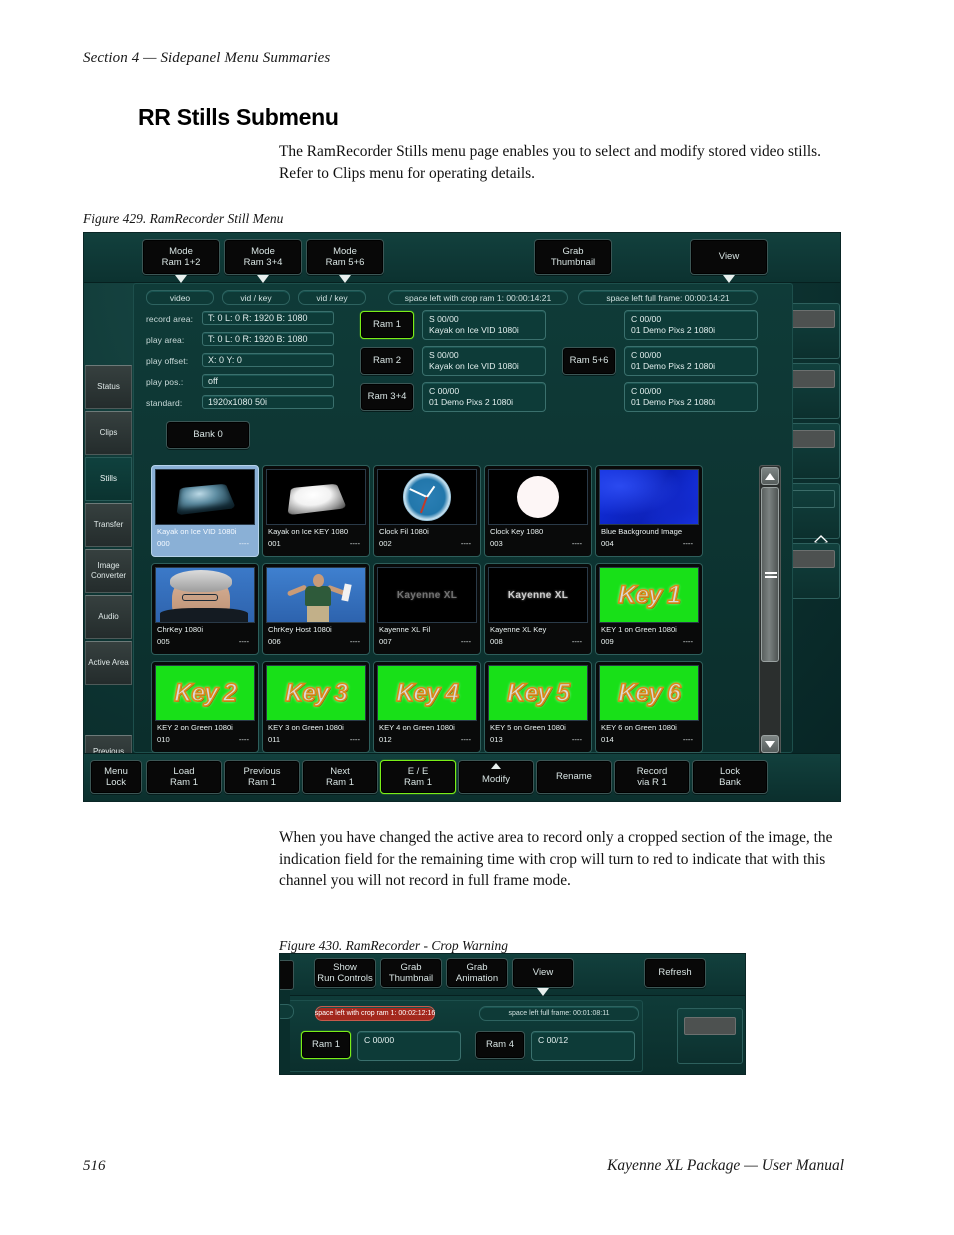  I want to click on thumbnail-000: Kayak on Ice VID 1080i 000 ----, so click(205, 511).